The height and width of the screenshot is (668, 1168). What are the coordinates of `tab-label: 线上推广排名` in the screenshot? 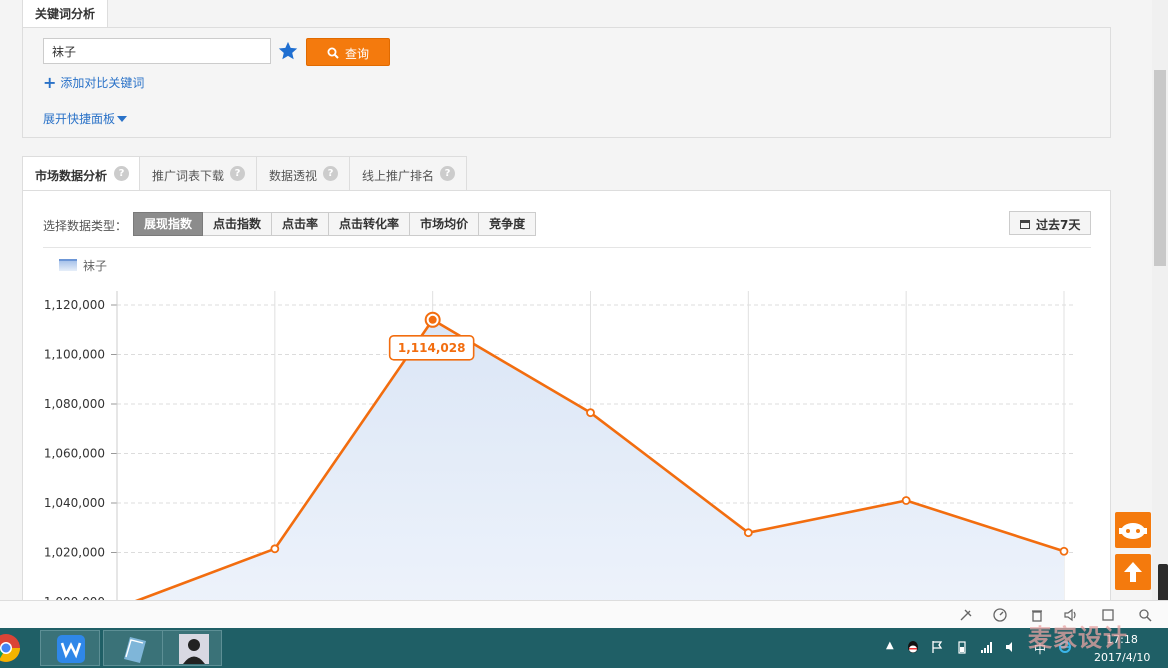 It's located at (398, 176).